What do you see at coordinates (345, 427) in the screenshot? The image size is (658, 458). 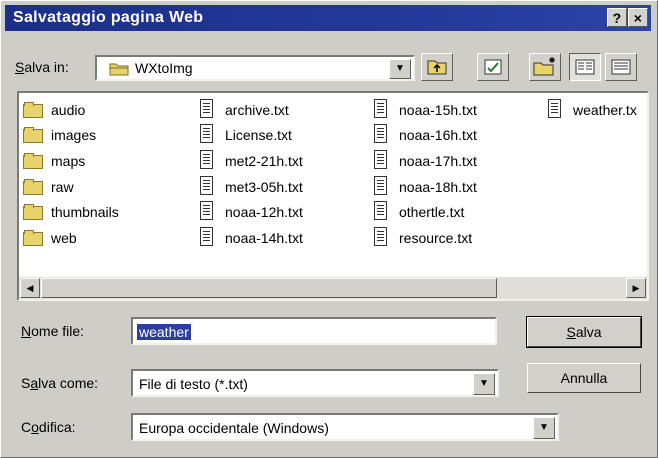 I see `encoding-select: Europa occidentale (Windows) ▼` at bounding box center [345, 427].